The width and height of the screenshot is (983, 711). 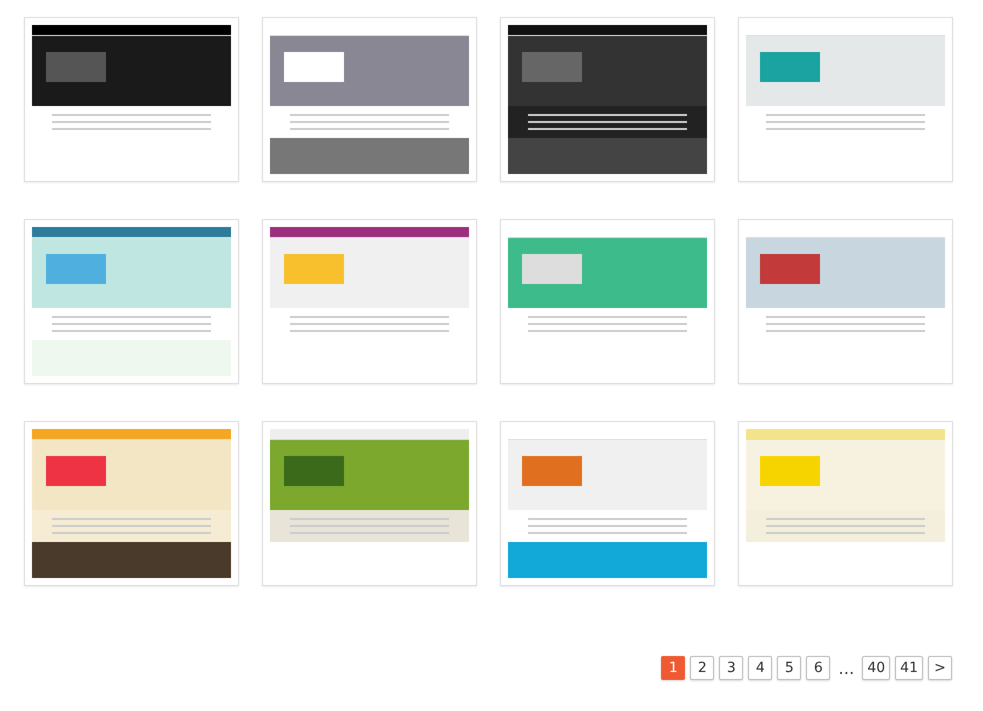 I want to click on page-button: 3, so click(x=731, y=668).